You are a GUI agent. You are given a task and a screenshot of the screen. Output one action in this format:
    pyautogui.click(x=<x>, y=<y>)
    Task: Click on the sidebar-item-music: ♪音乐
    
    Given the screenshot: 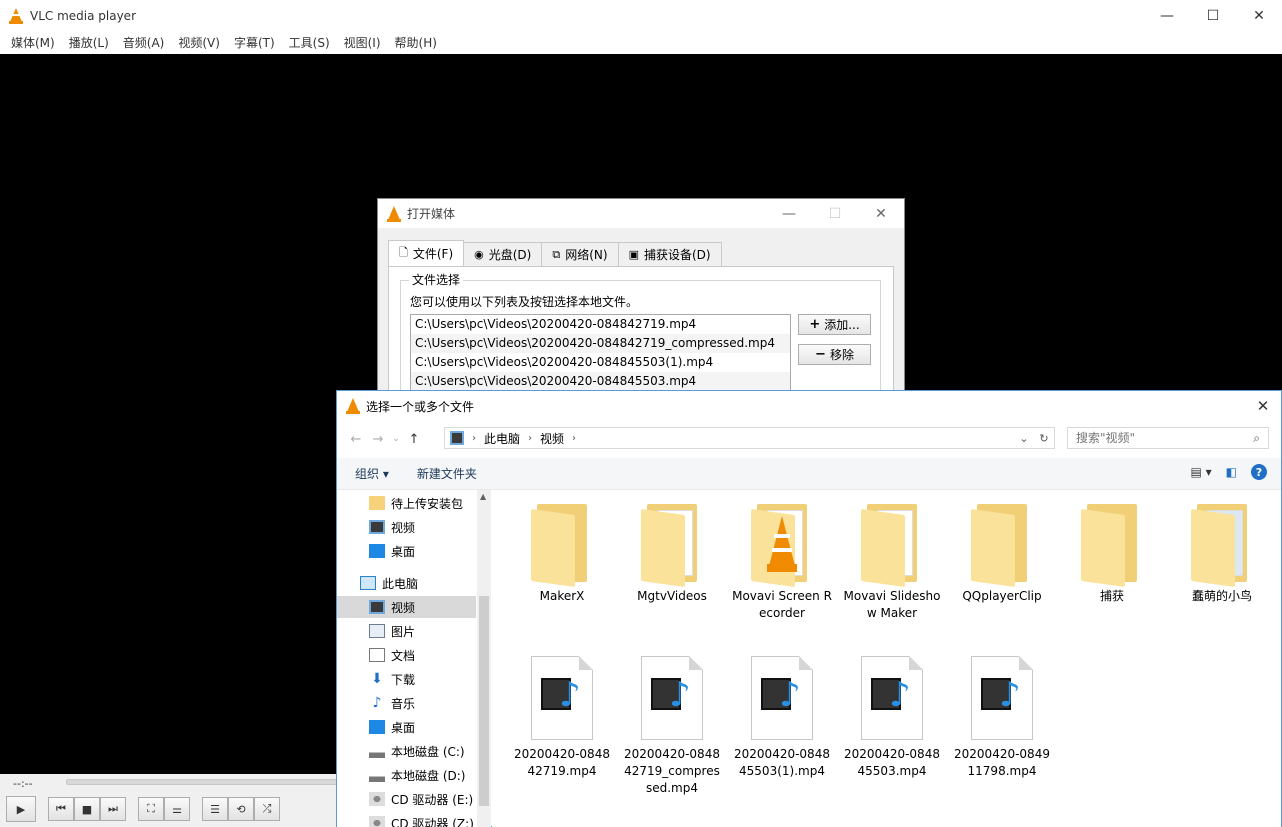 What is the action you would take?
    pyautogui.click(x=406, y=703)
    